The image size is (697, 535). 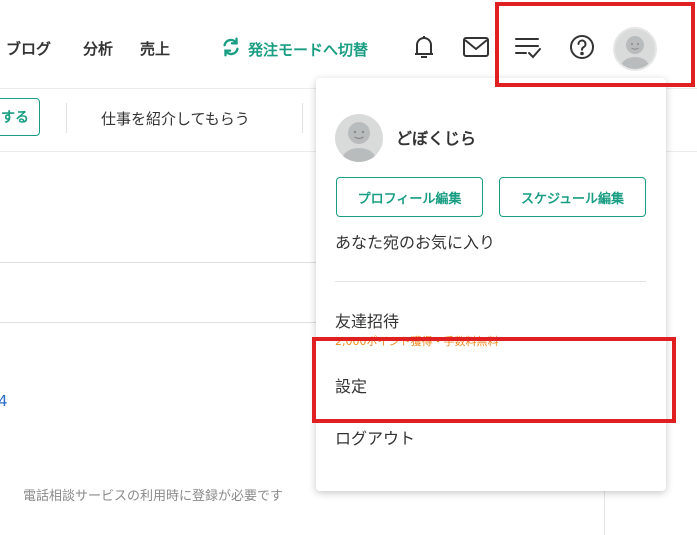 What do you see at coordinates (20, 117) in the screenshot?
I see `sub-action-button: する` at bounding box center [20, 117].